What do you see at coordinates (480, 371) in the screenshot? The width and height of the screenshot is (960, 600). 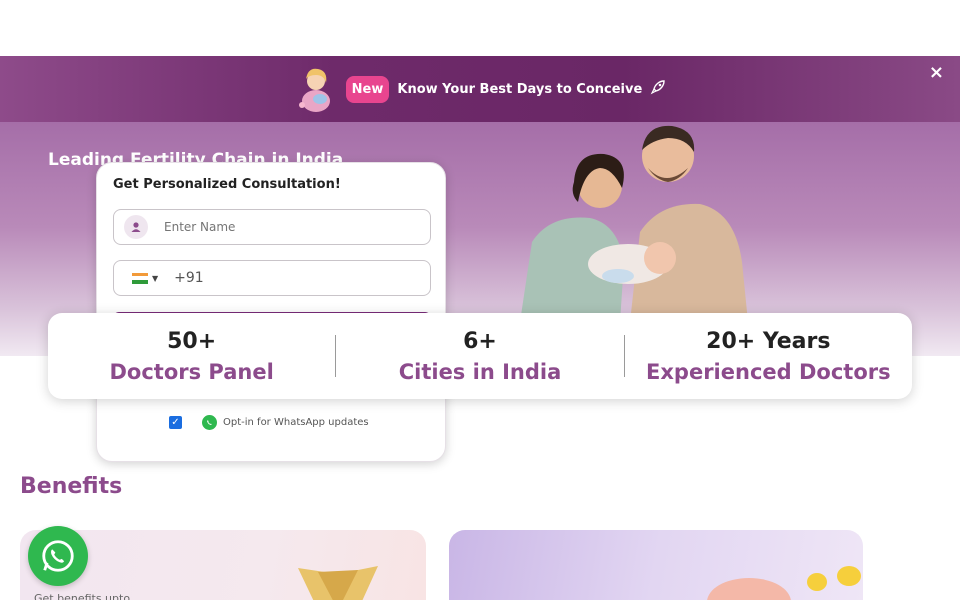 I see `stat-label: Cities in India` at bounding box center [480, 371].